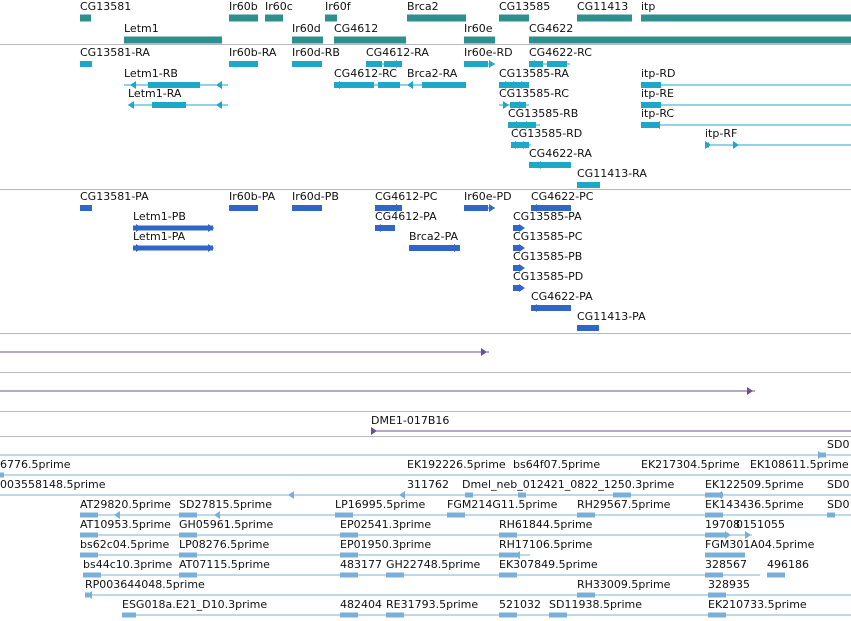 This screenshot has height=621, width=851. I want to click on transcript-label: CG4622-RA, so click(560, 153).